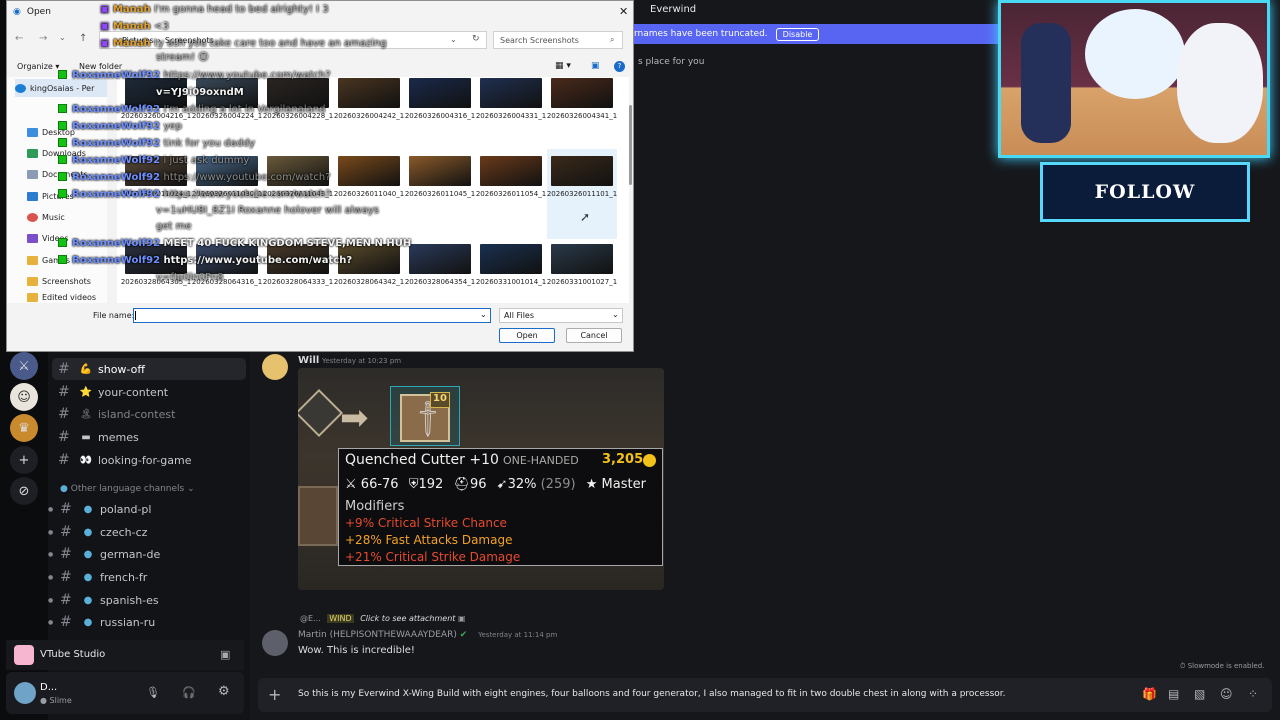 The image size is (1280, 720). What do you see at coordinates (125, 655) in the screenshot?
I see `vtube-studio-activity: VTube Studio ▣` at bounding box center [125, 655].